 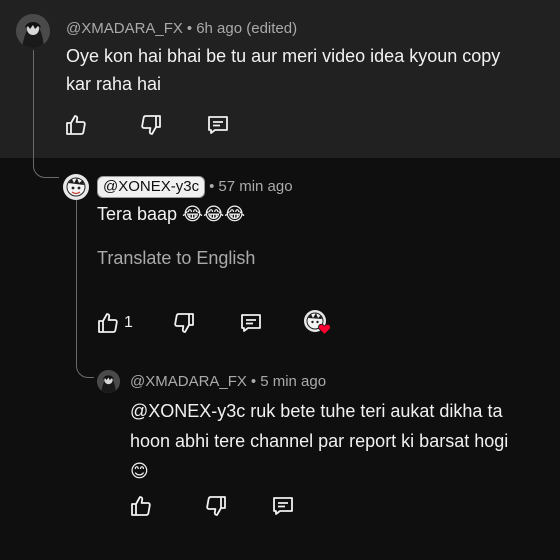 What do you see at coordinates (124, 28) in the screenshot?
I see `comment-author: @XMADARA_FX` at bounding box center [124, 28].